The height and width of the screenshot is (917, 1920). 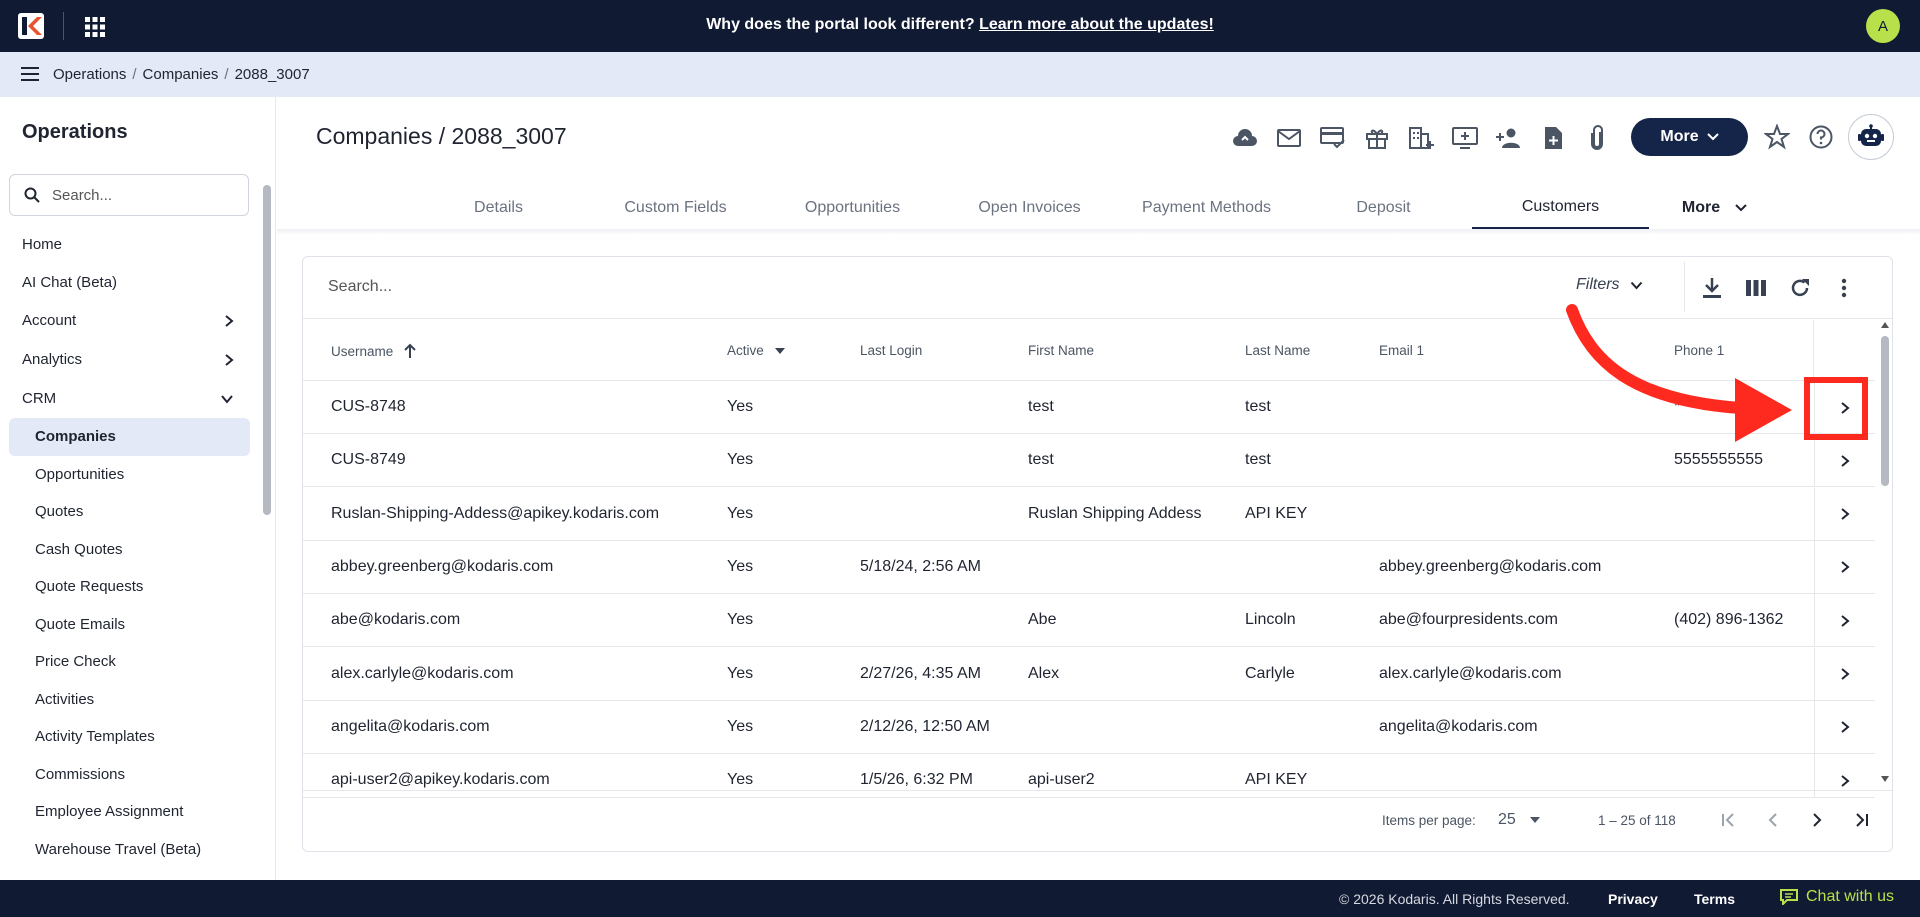 I want to click on column-header-active: Active, so click(x=756, y=350).